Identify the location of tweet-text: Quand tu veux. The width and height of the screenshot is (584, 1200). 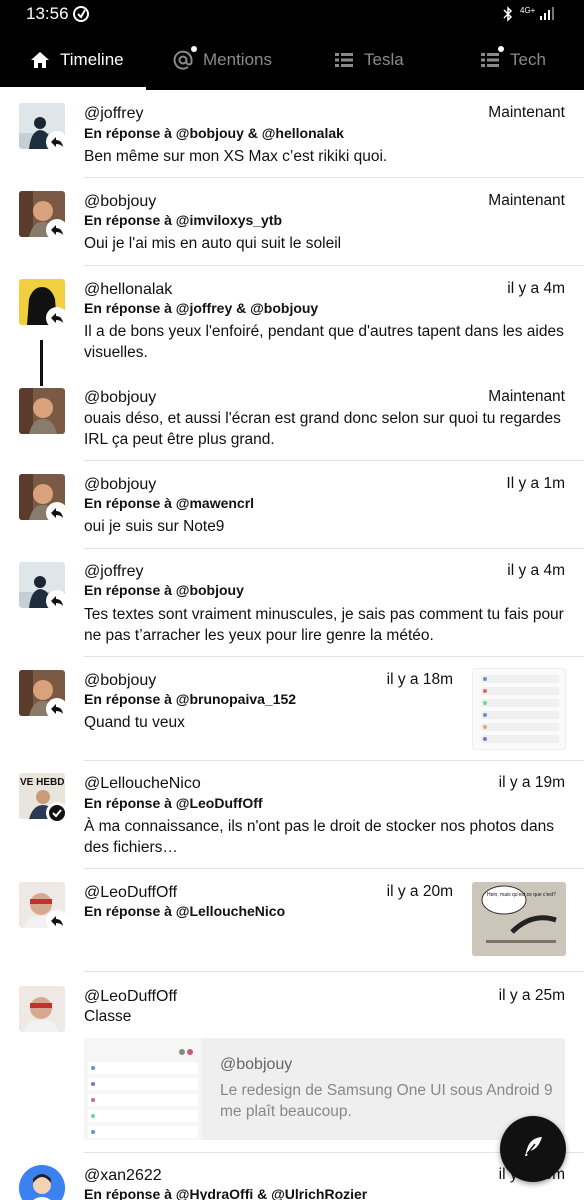
(134, 722).